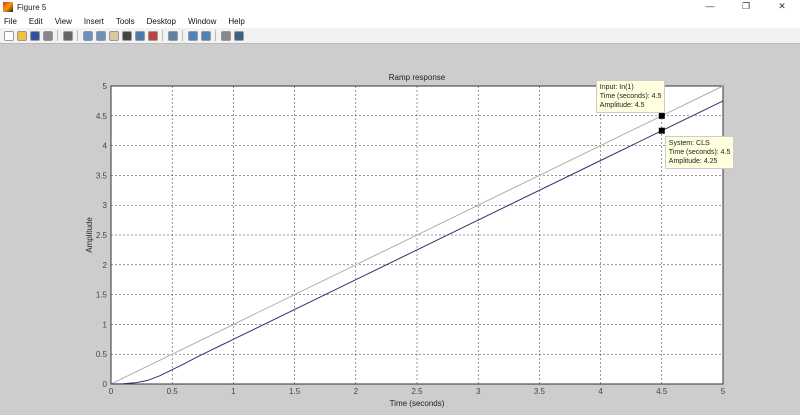 This screenshot has width=800, height=415. I want to click on show-plot-tools-icon, so click(238, 35).